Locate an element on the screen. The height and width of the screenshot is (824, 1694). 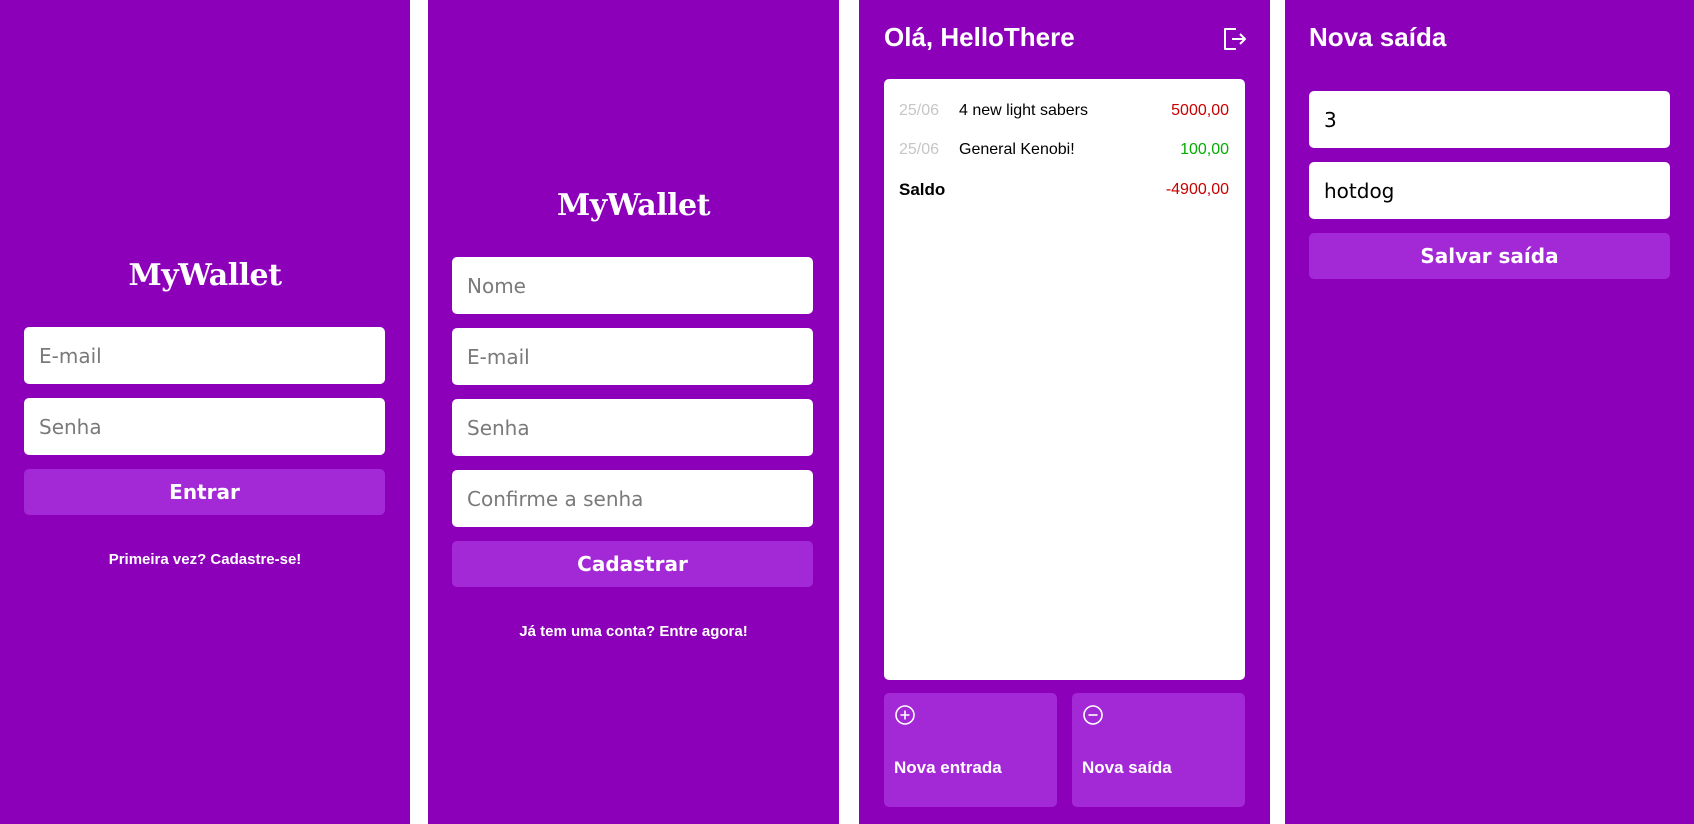
minus-circle-icon is located at coordinates (1093, 715).